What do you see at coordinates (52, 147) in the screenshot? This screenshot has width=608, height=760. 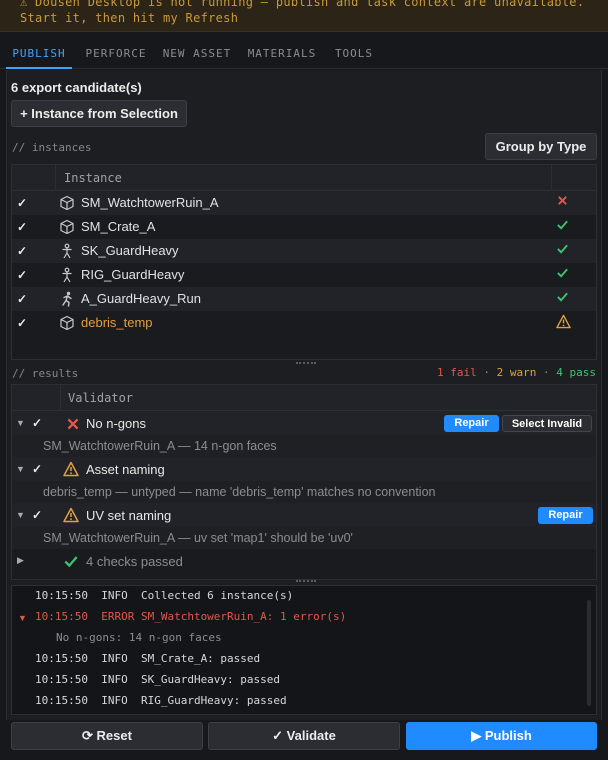 I see `instances-section-label: // instances` at bounding box center [52, 147].